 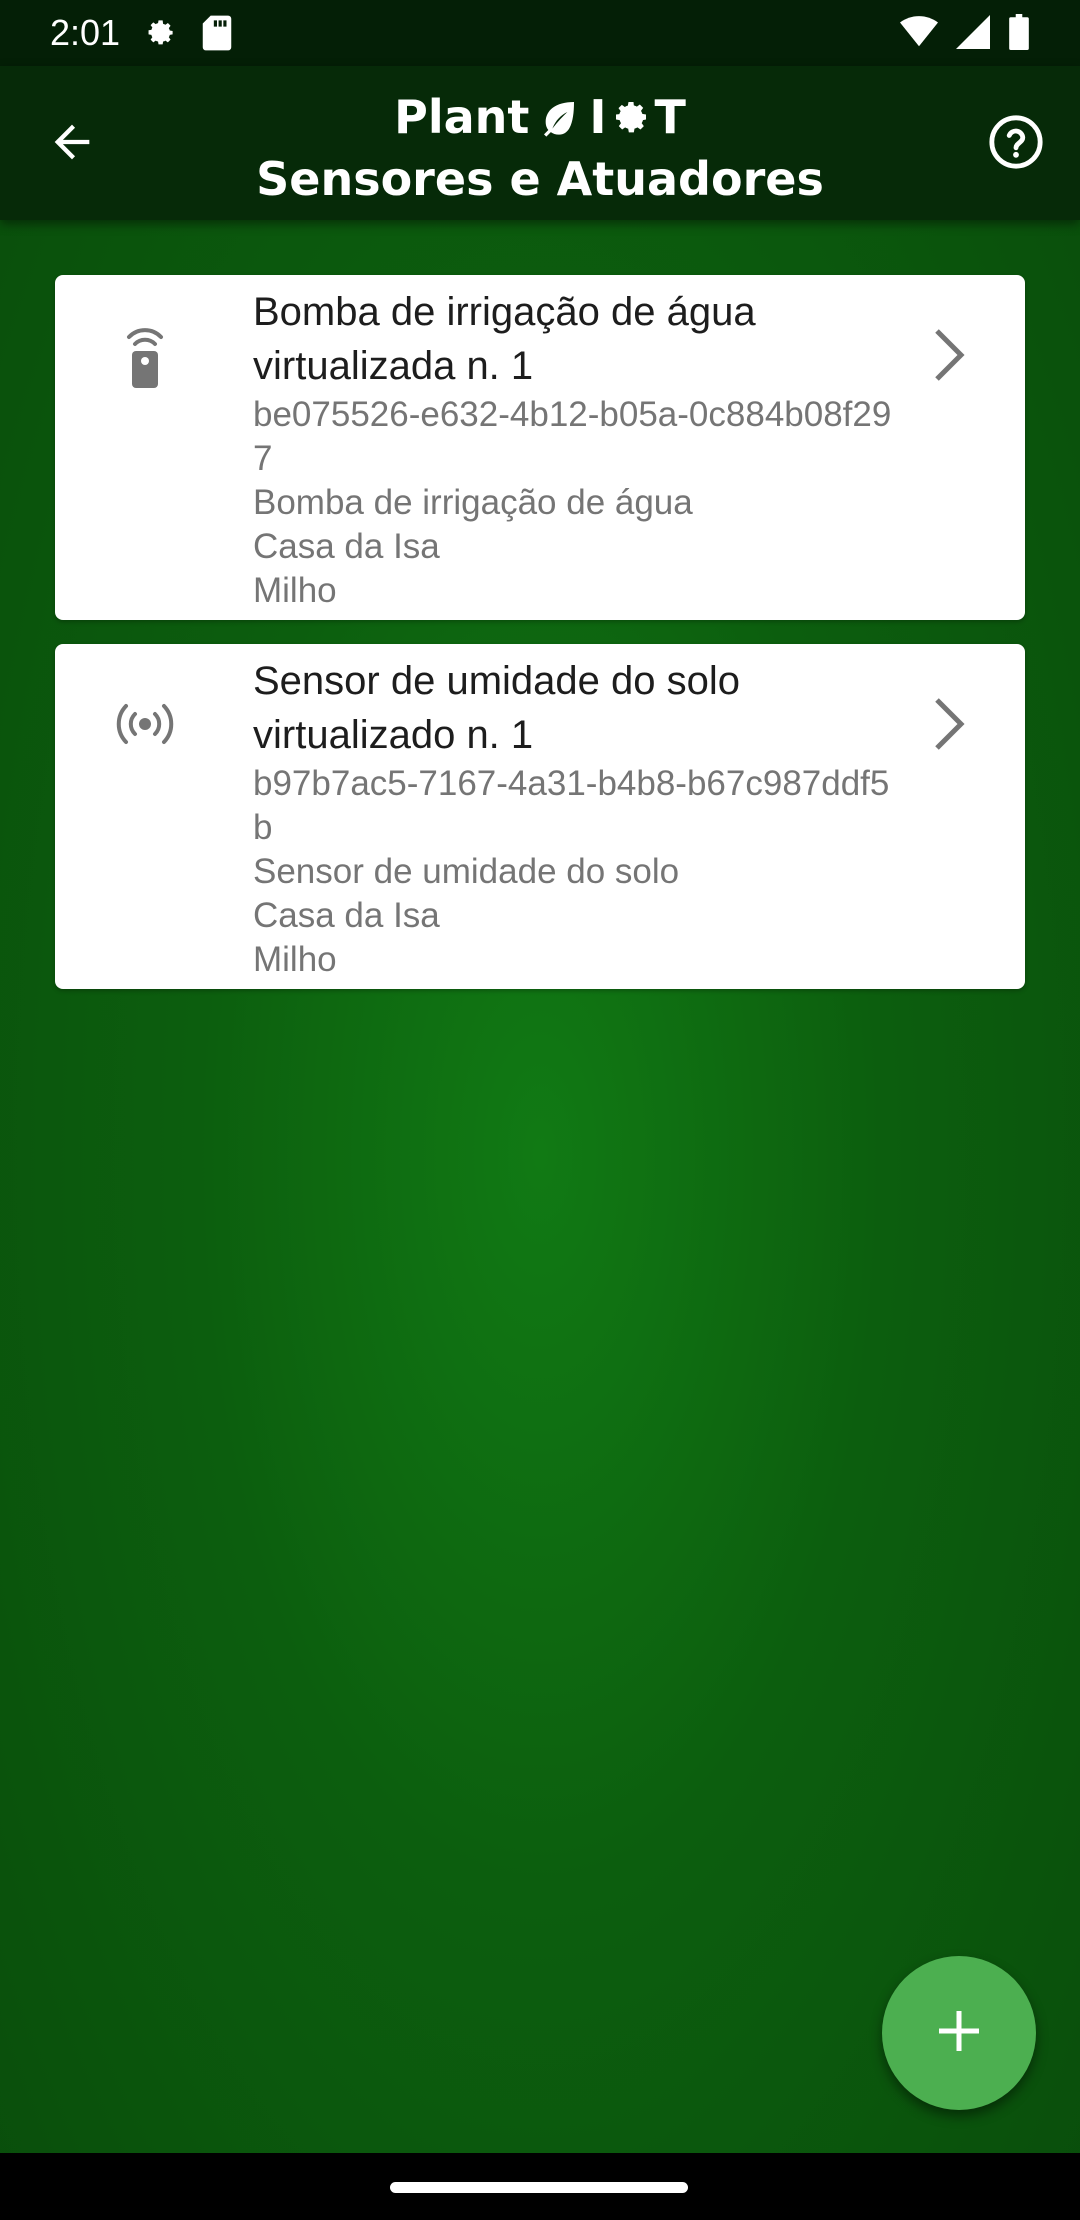 I want to click on page-subtitle: Sensores e Atuadores, so click(x=540, y=179).